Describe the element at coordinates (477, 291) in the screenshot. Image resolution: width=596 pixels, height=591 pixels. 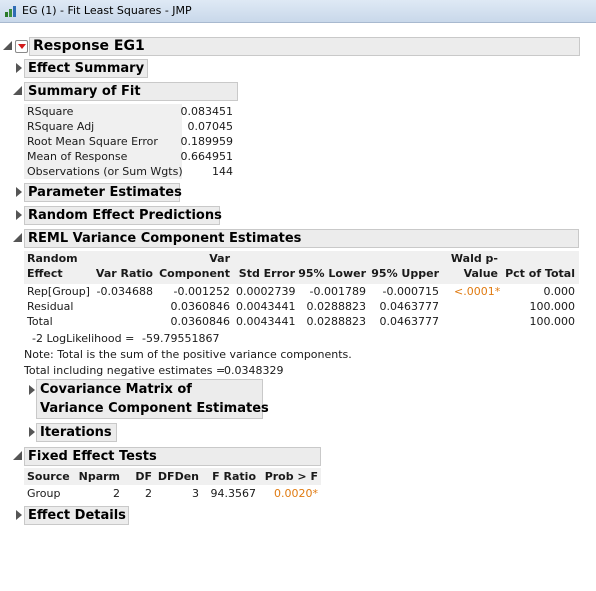
I see `reml-row-wald: <.0001*` at that location.